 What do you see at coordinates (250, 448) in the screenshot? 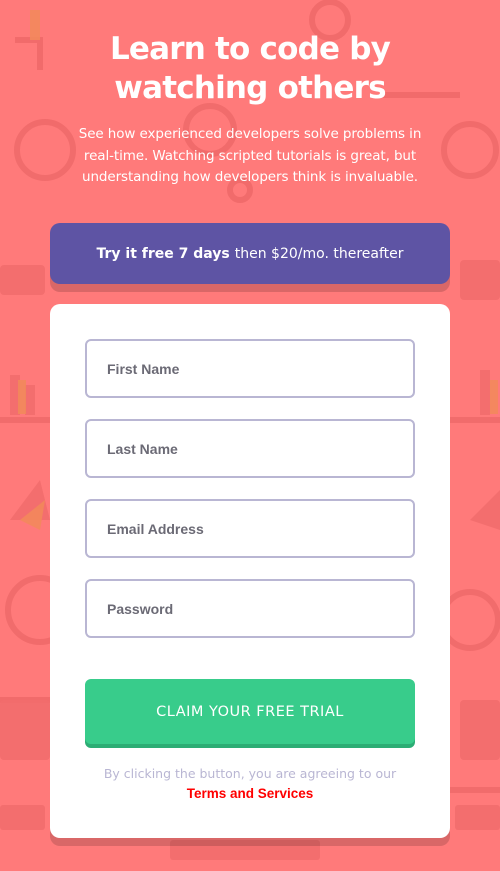
I see `last-name-field` at bounding box center [250, 448].